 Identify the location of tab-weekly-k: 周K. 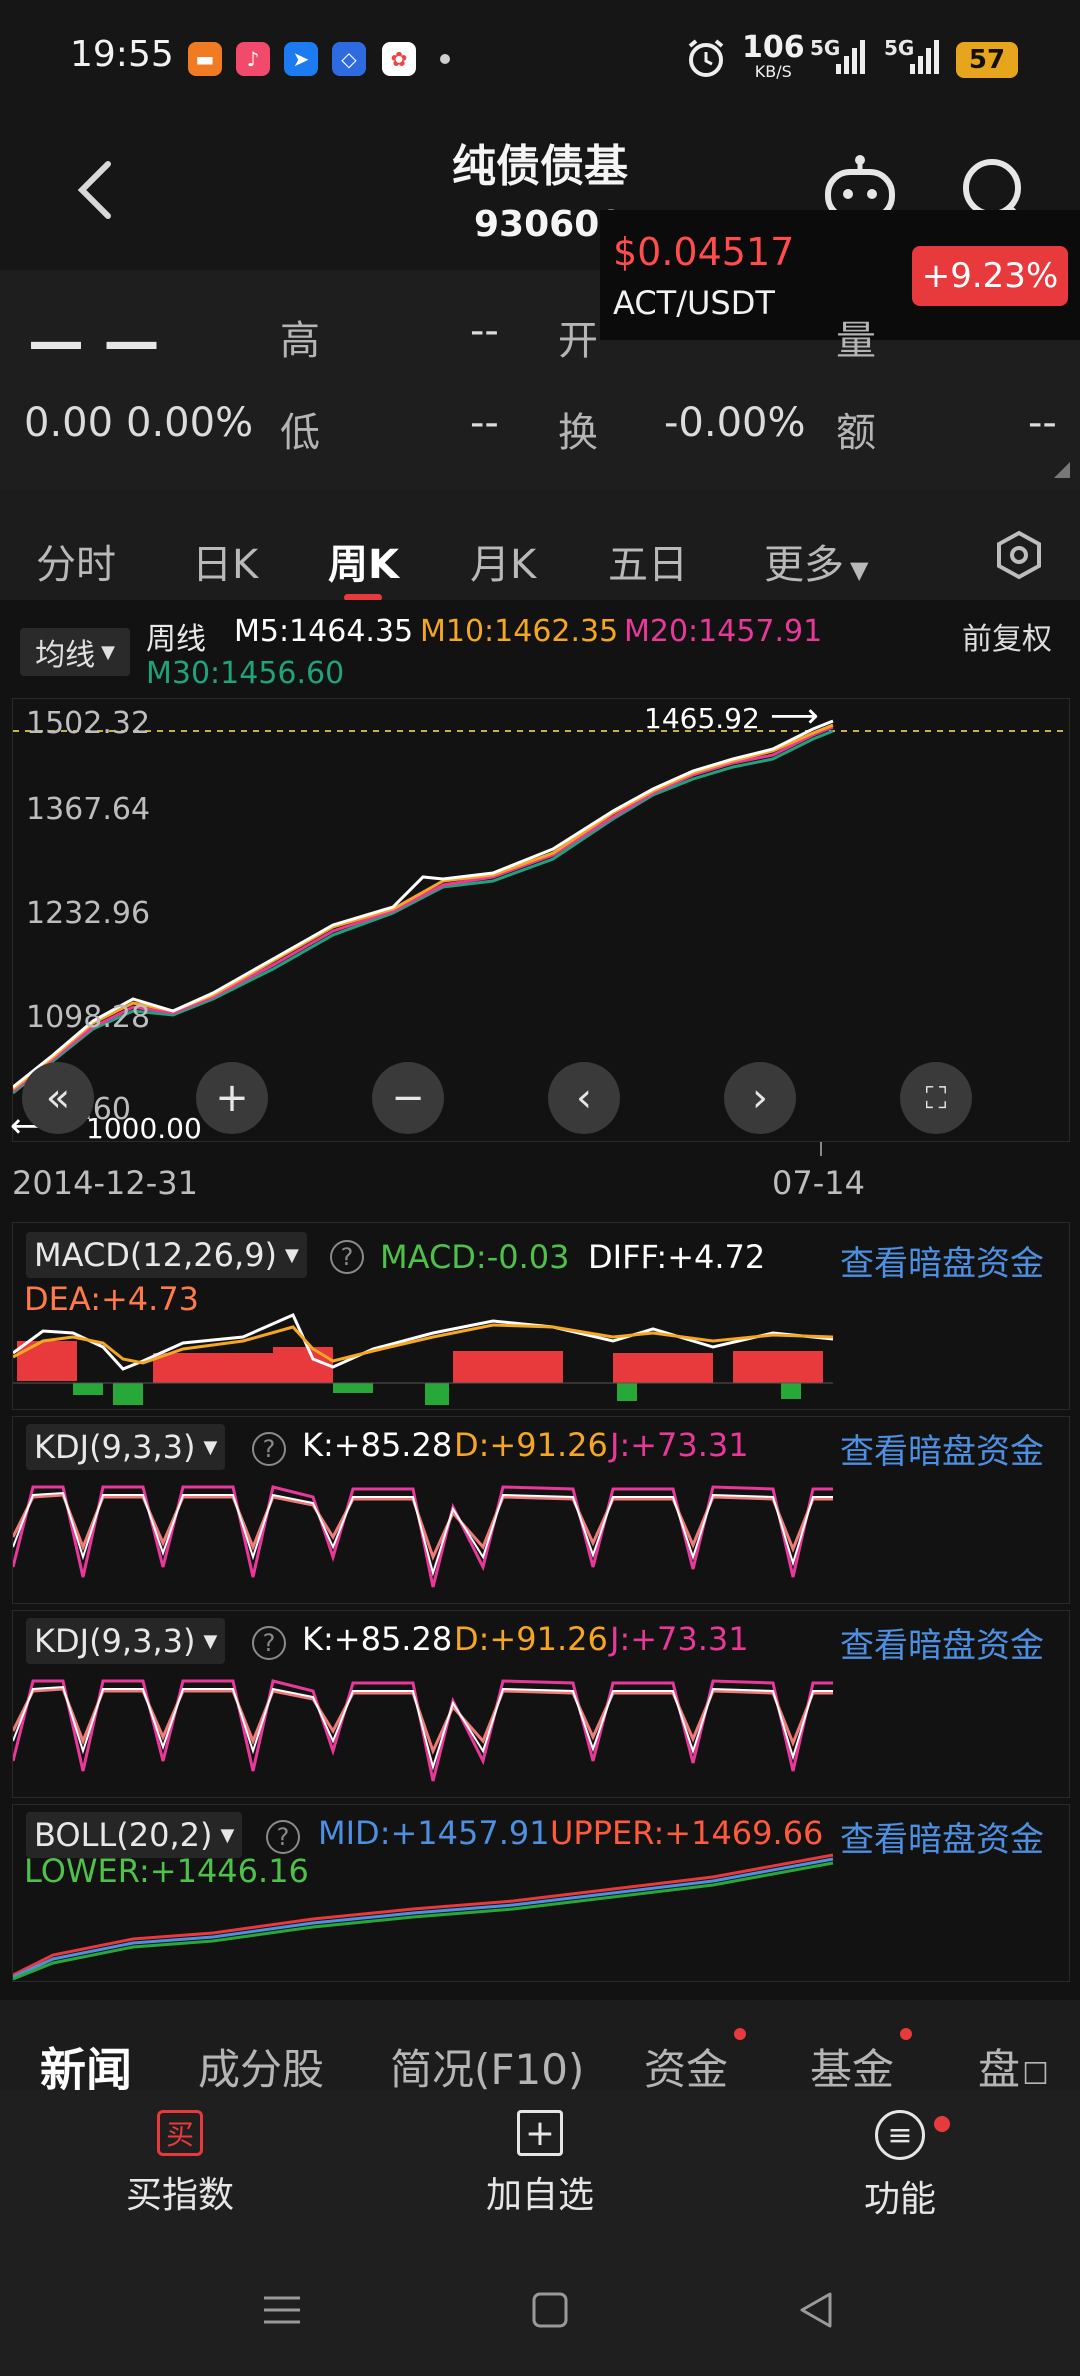
(363, 561).